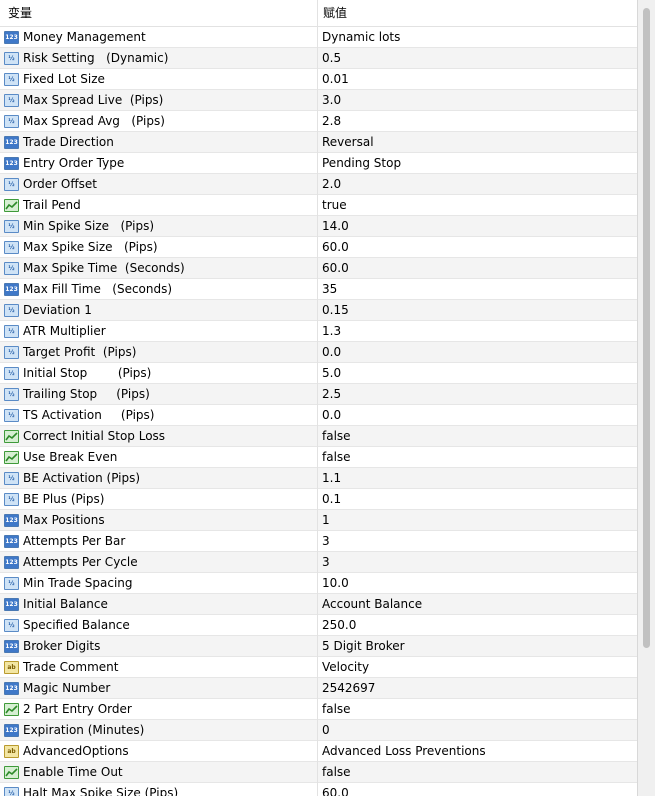 The height and width of the screenshot is (796, 655). I want to click on input-row: ½ Target Profit (Pips) 0.0, so click(318, 352).